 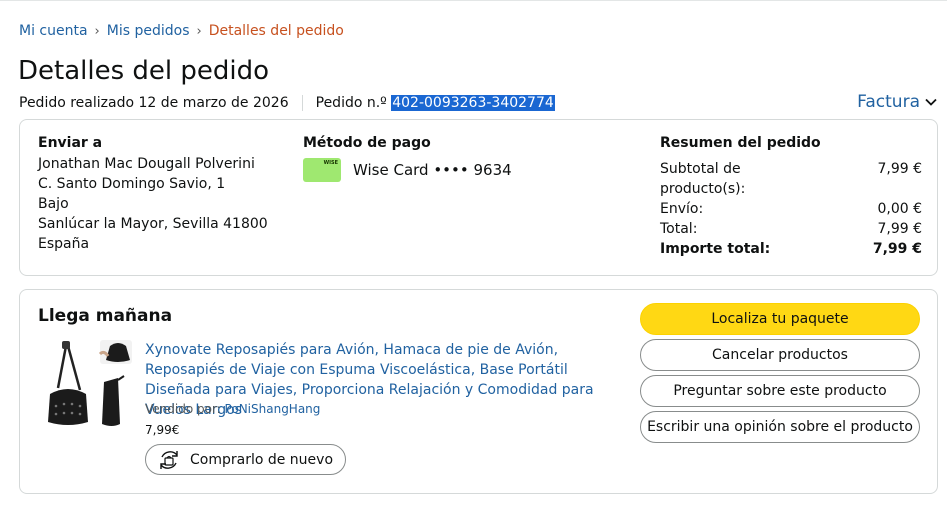 I want to click on summary-value: 0,00 €, so click(x=899, y=209).